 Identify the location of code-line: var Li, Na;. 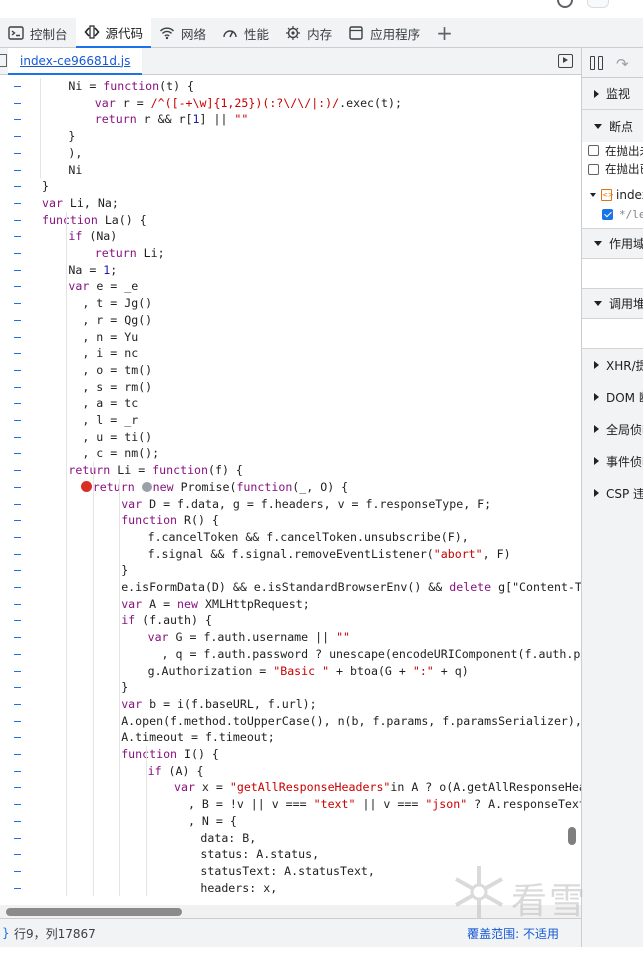
(80, 203).